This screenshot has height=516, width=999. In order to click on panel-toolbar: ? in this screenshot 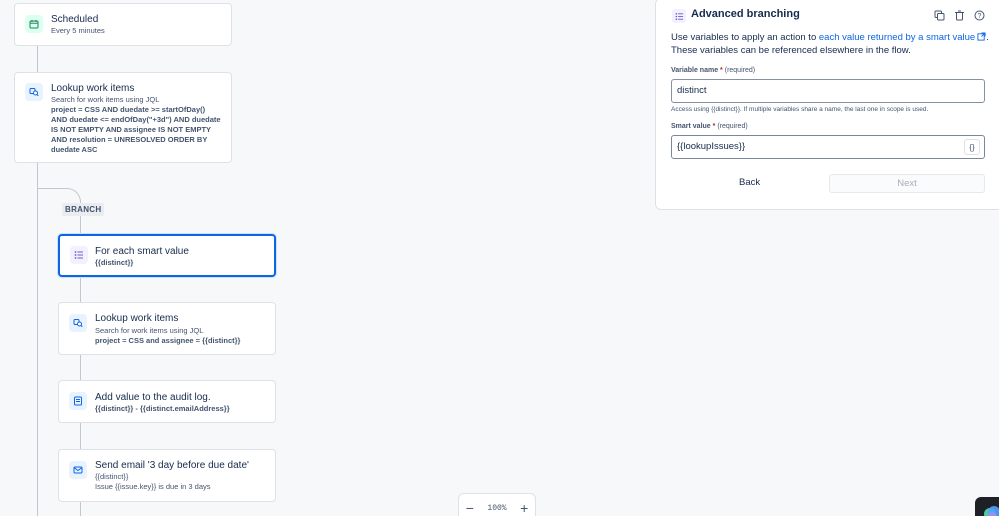, I will do `click(959, 17)`.